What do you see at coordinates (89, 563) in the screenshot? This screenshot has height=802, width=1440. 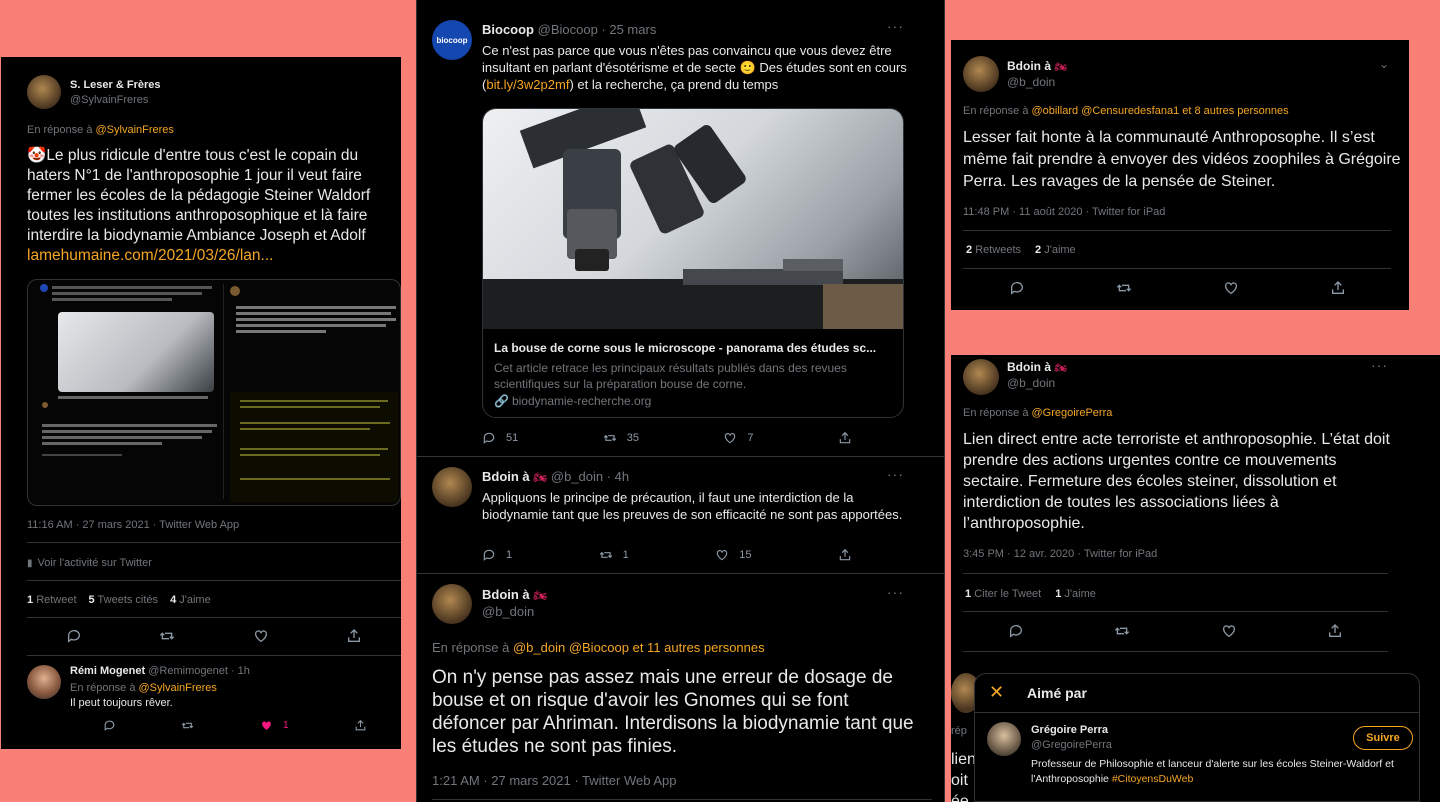 I see `view-activity-link: ▮ Voir l'activité sur Twitter` at bounding box center [89, 563].